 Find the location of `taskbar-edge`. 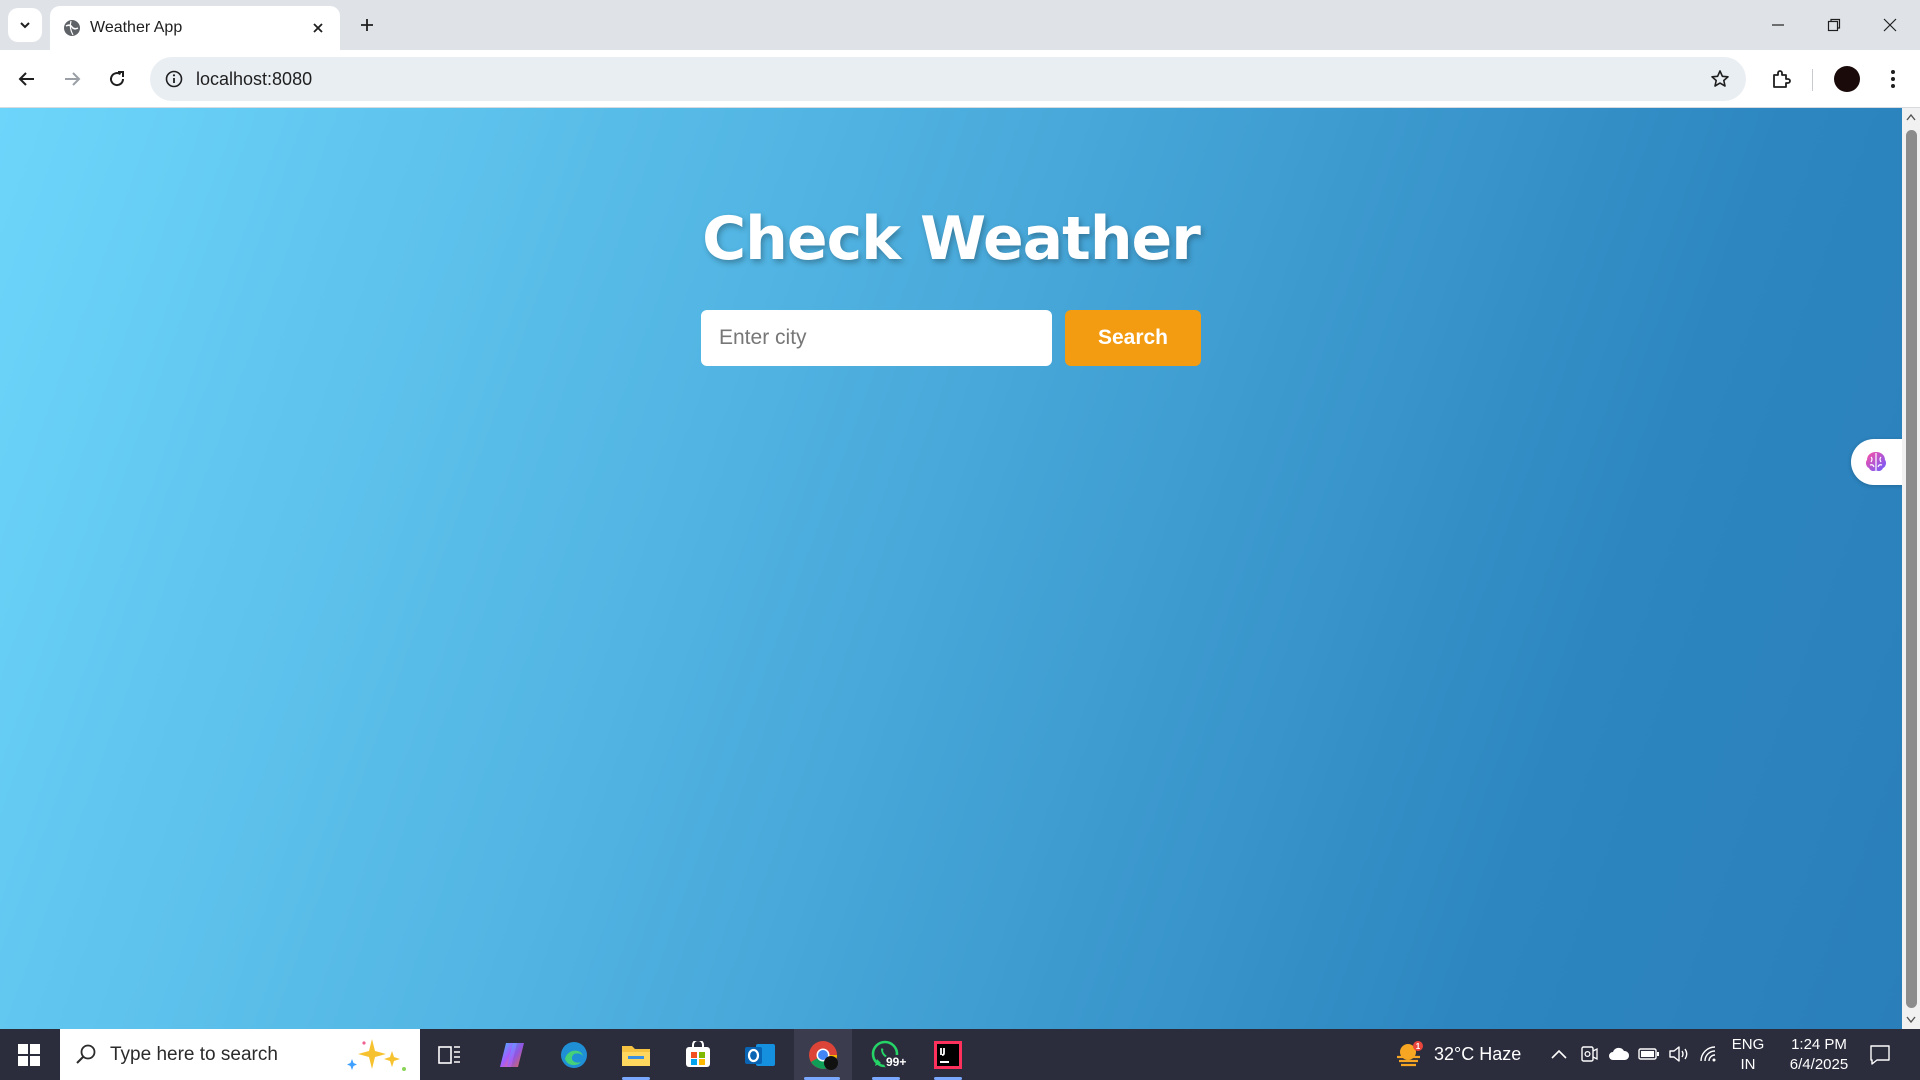

taskbar-edge is located at coordinates (574, 1054).